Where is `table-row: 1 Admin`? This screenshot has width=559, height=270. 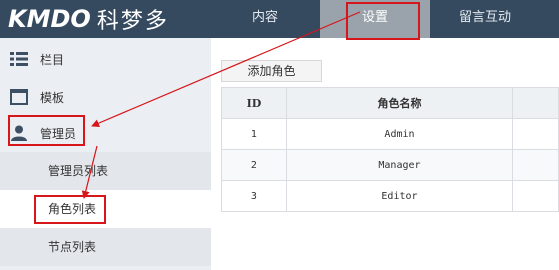
table-row: 1 Admin is located at coordinates (390, 134).